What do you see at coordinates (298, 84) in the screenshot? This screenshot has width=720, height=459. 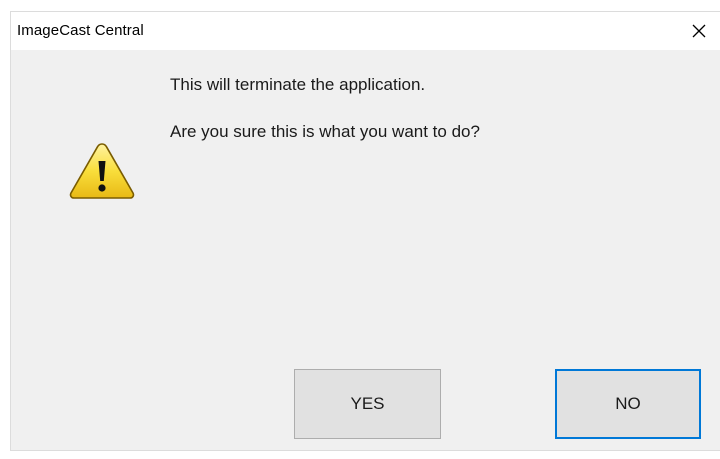 I see `message-line-1: This will terminate the application.` at bounding box center [298, 84].